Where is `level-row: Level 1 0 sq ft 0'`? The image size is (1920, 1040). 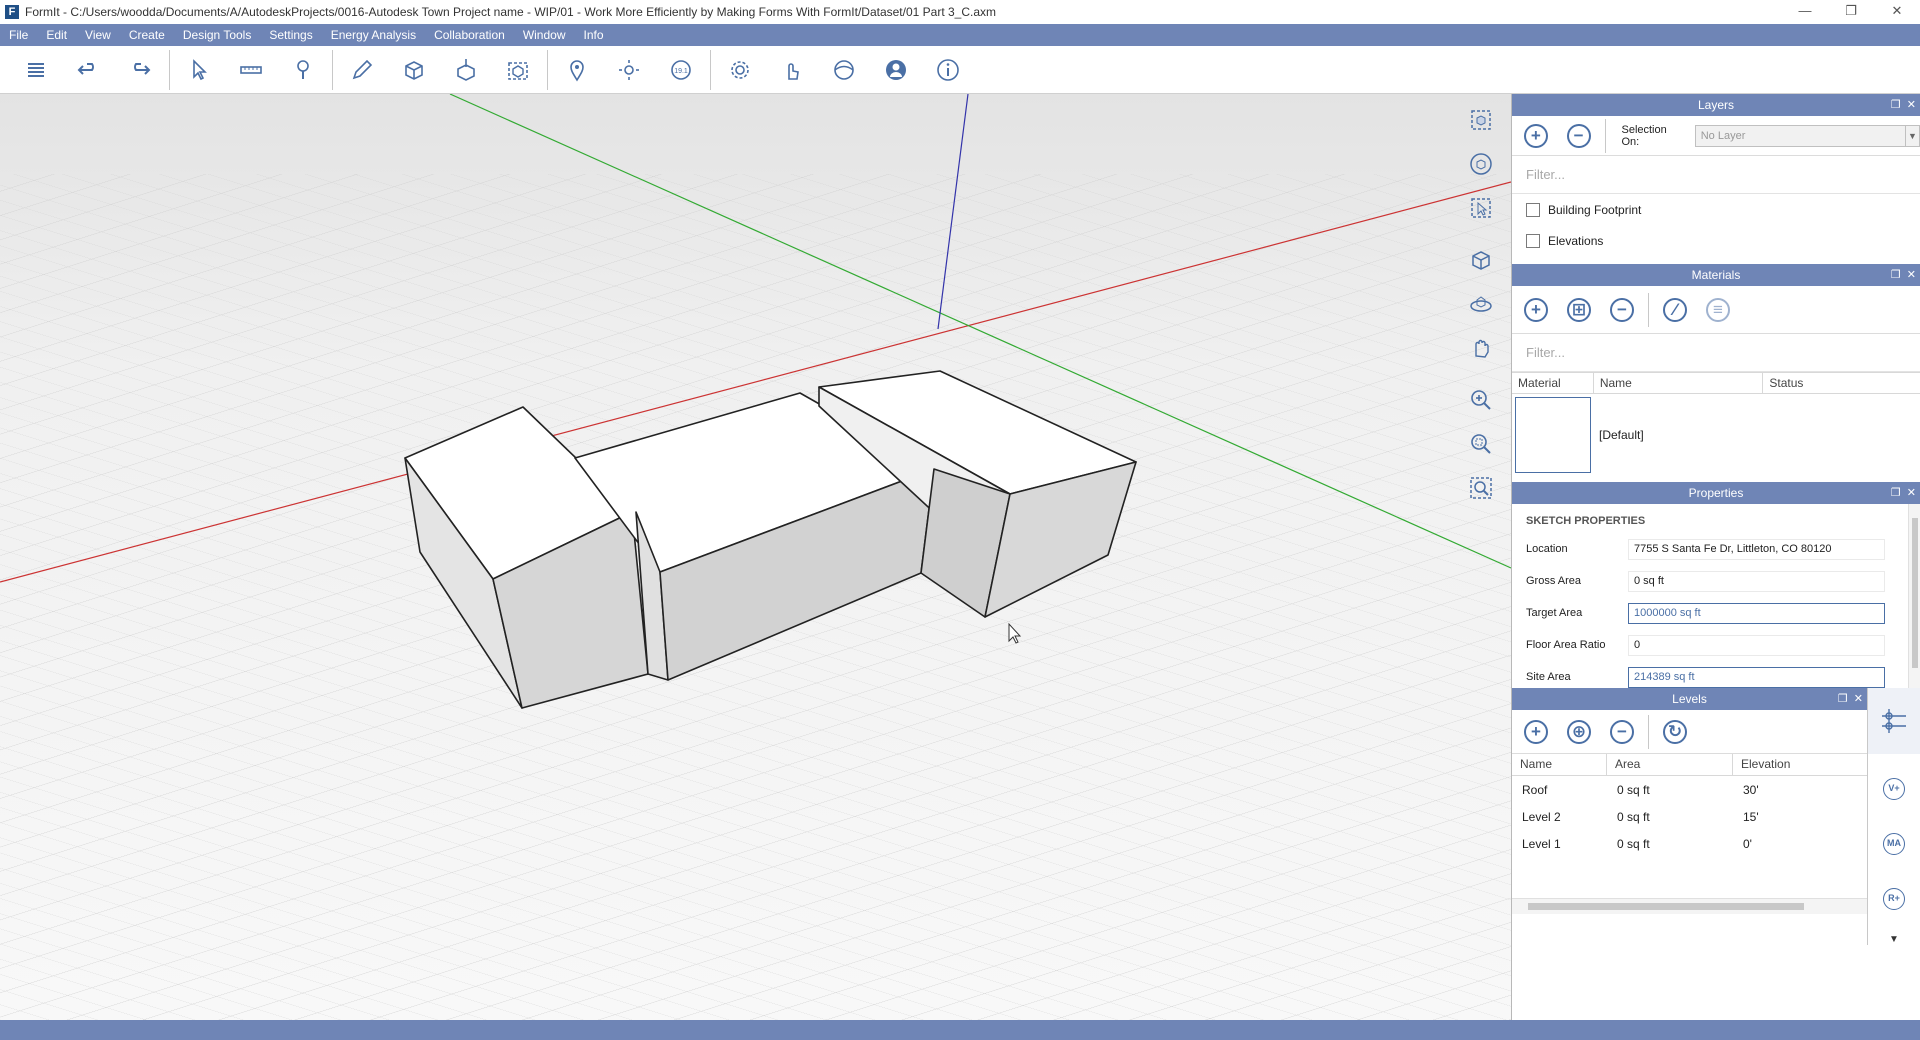
level-row: Level 1 0 sq ft 0' is located at coordinates (1689, 843).